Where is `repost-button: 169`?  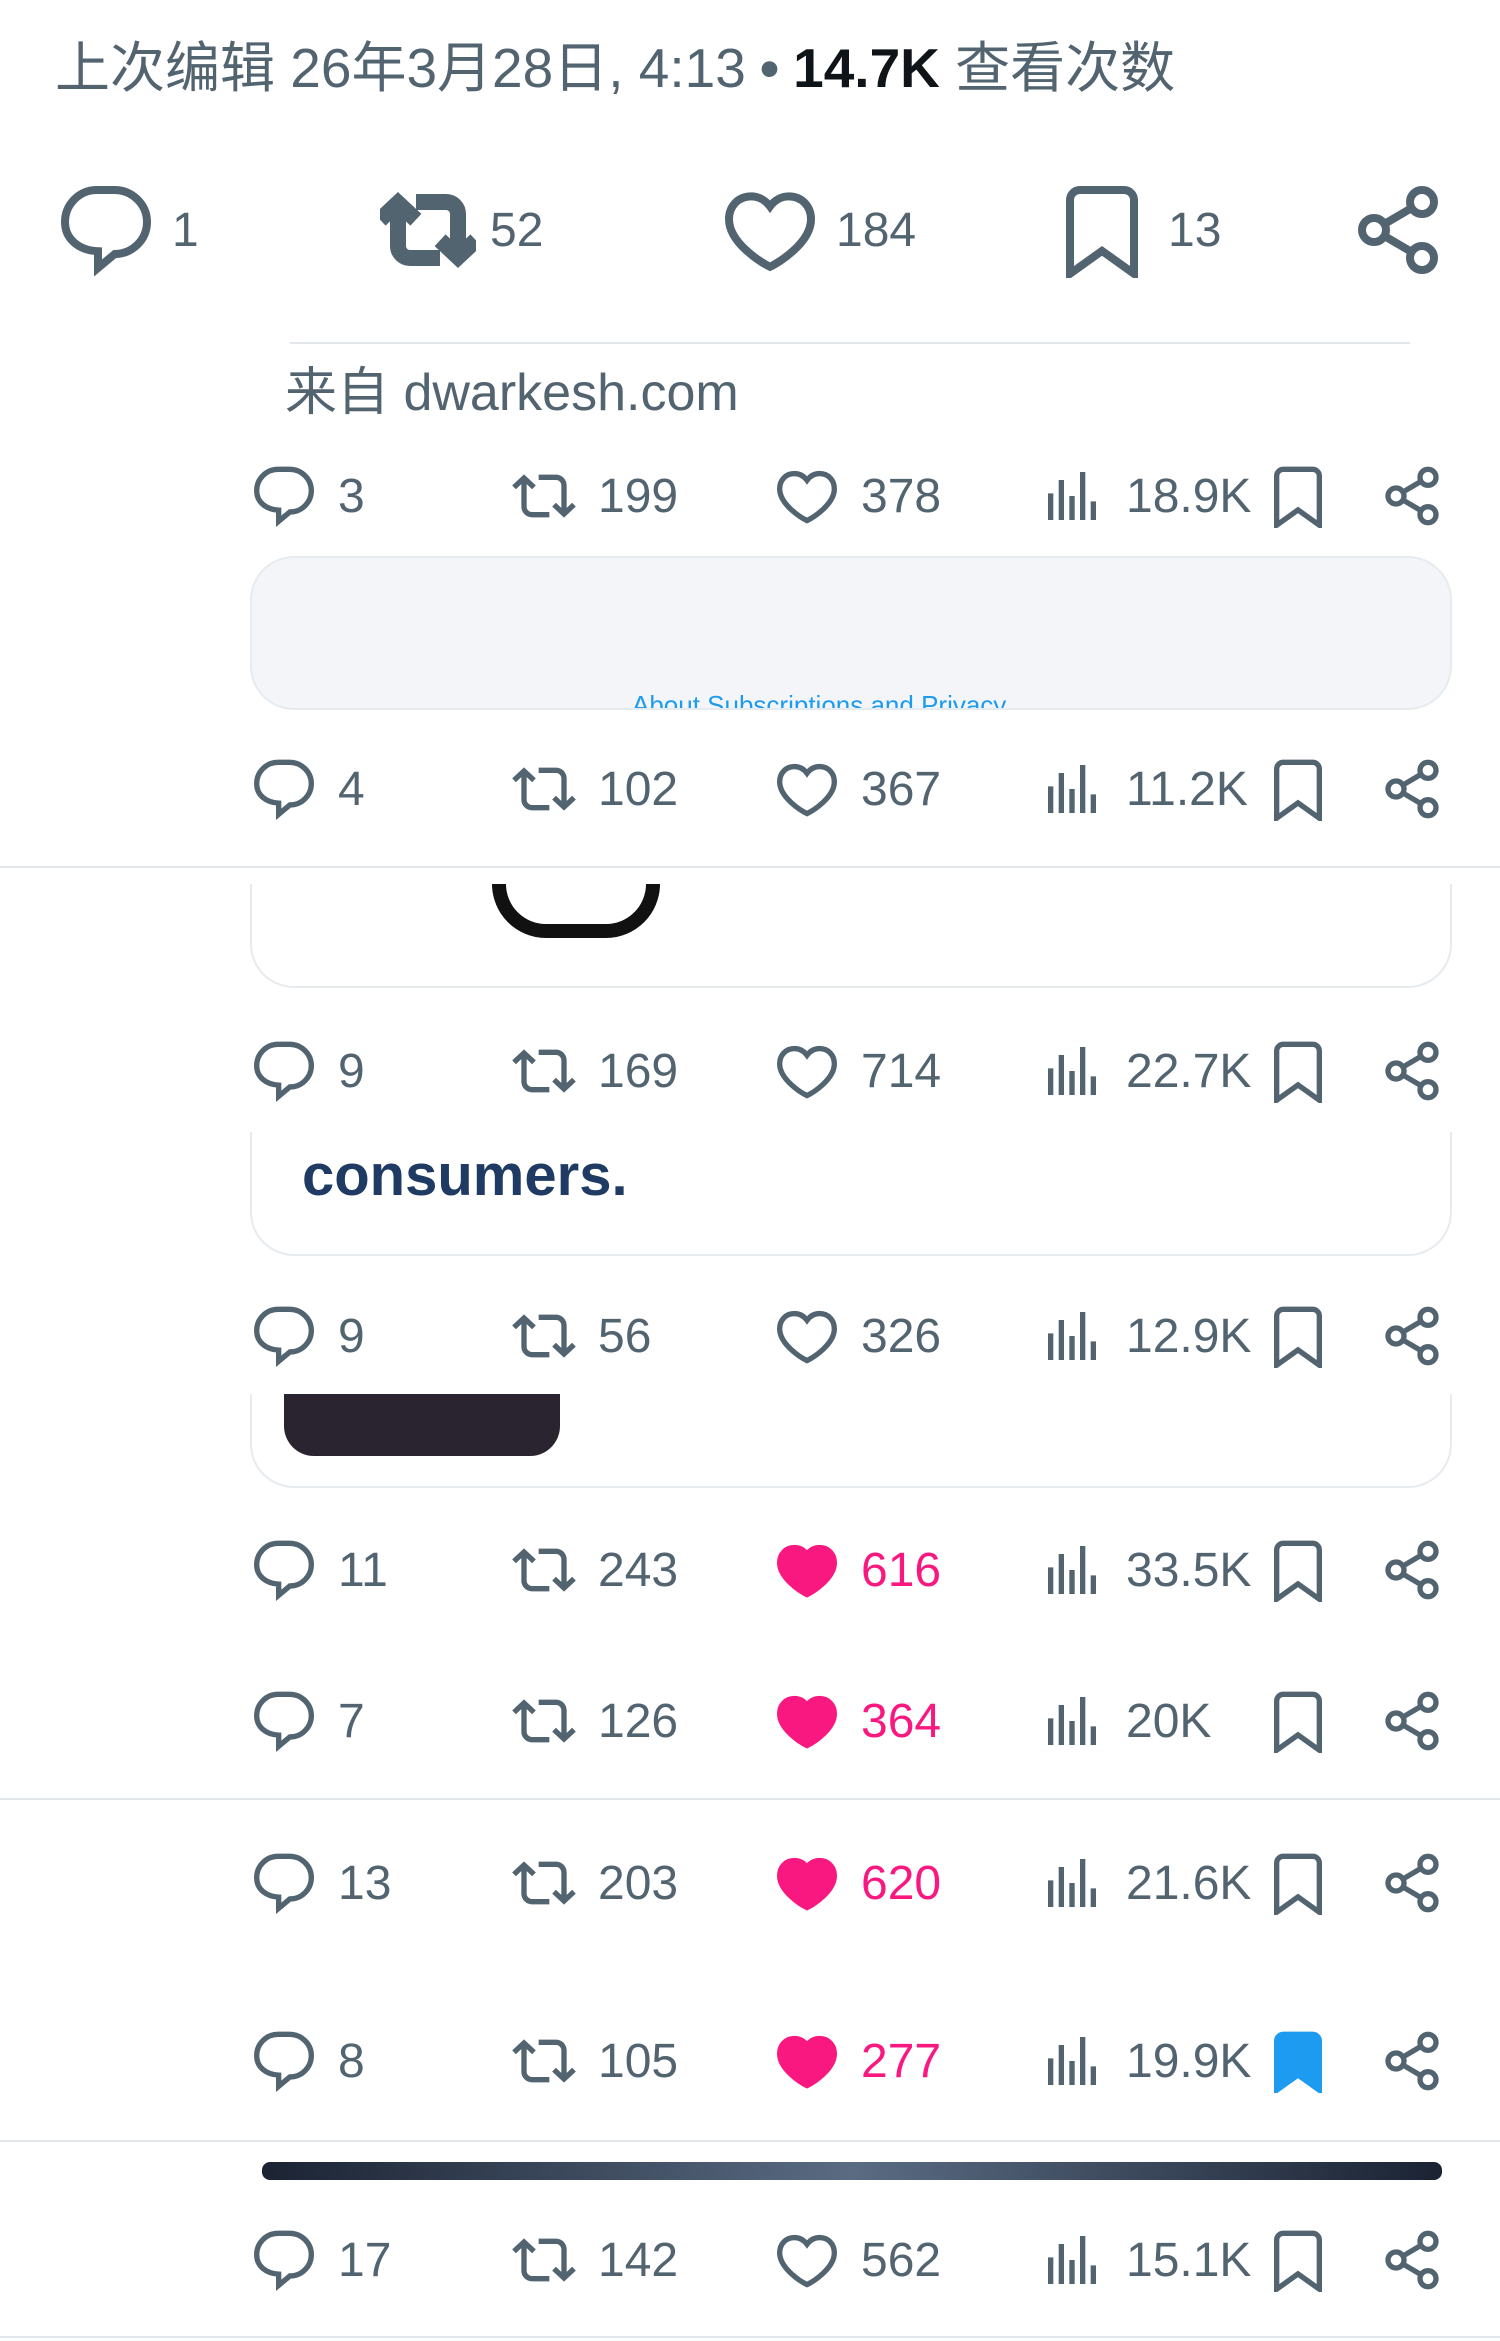 repost-button: 169 is located at coordinates (595, 1071).